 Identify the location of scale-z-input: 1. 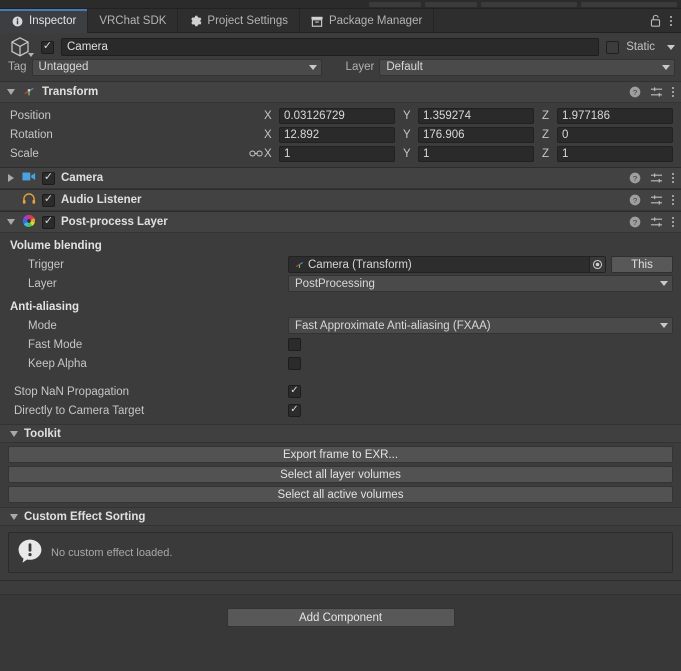
(615, 153).